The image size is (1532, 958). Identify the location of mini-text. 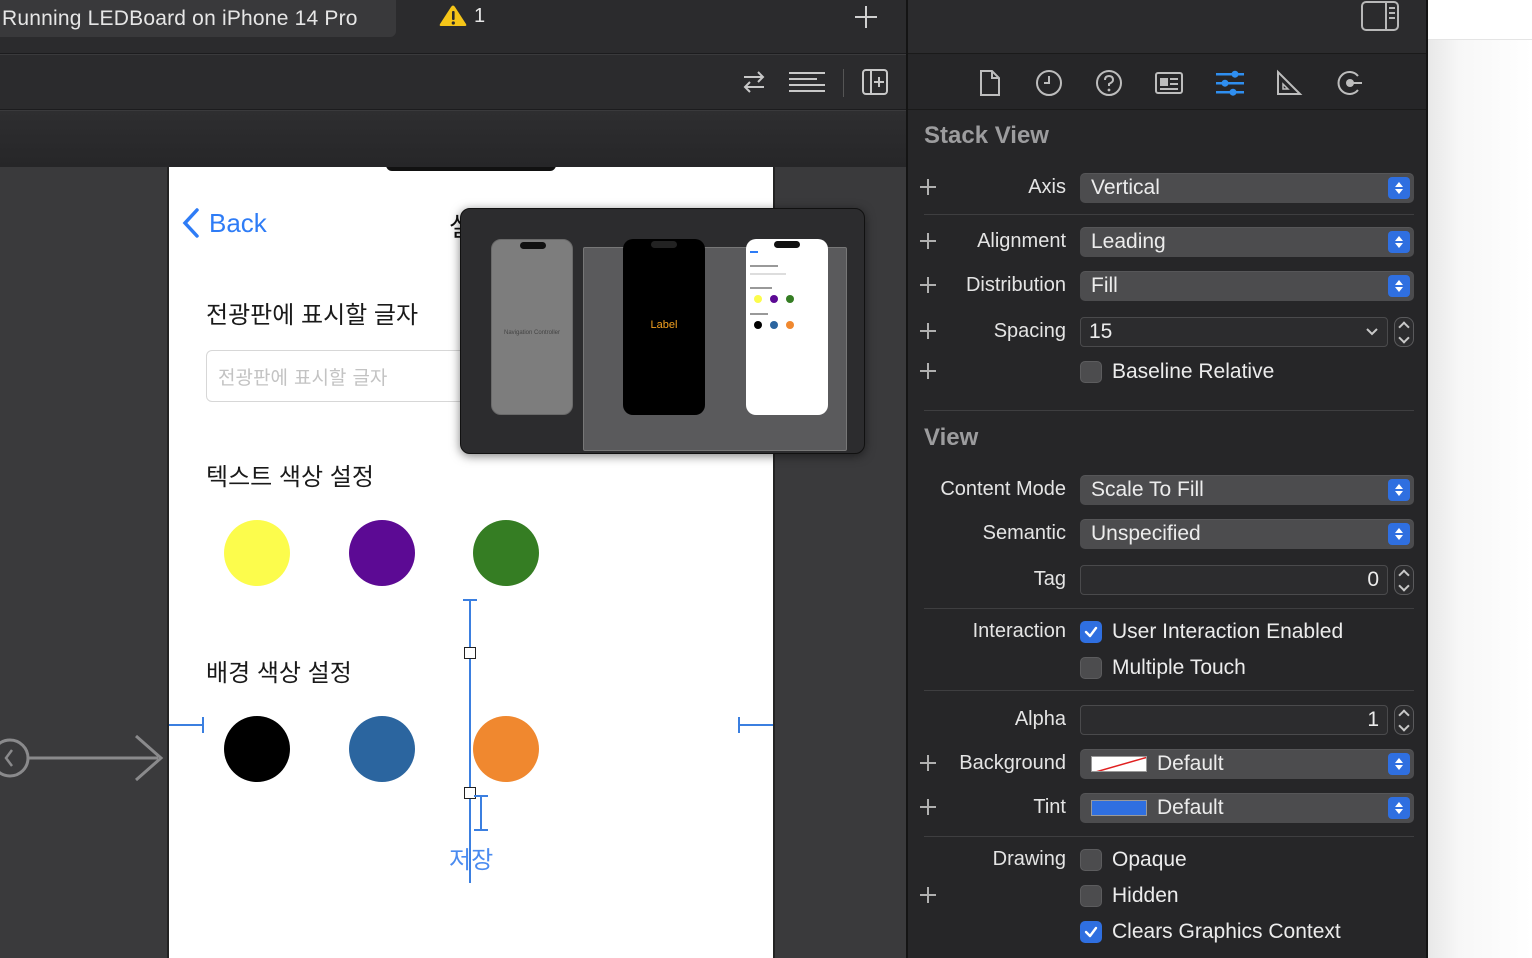
(764, 266).